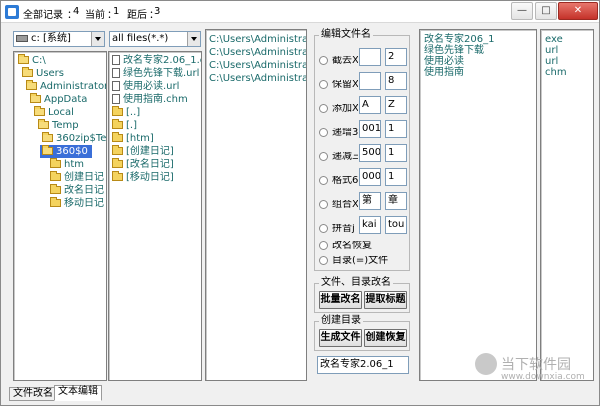  What do you see at coordinates (444, 72) in the screenshot?
I see `new-name-item: 使用指南` at bounding box center [444, 72].